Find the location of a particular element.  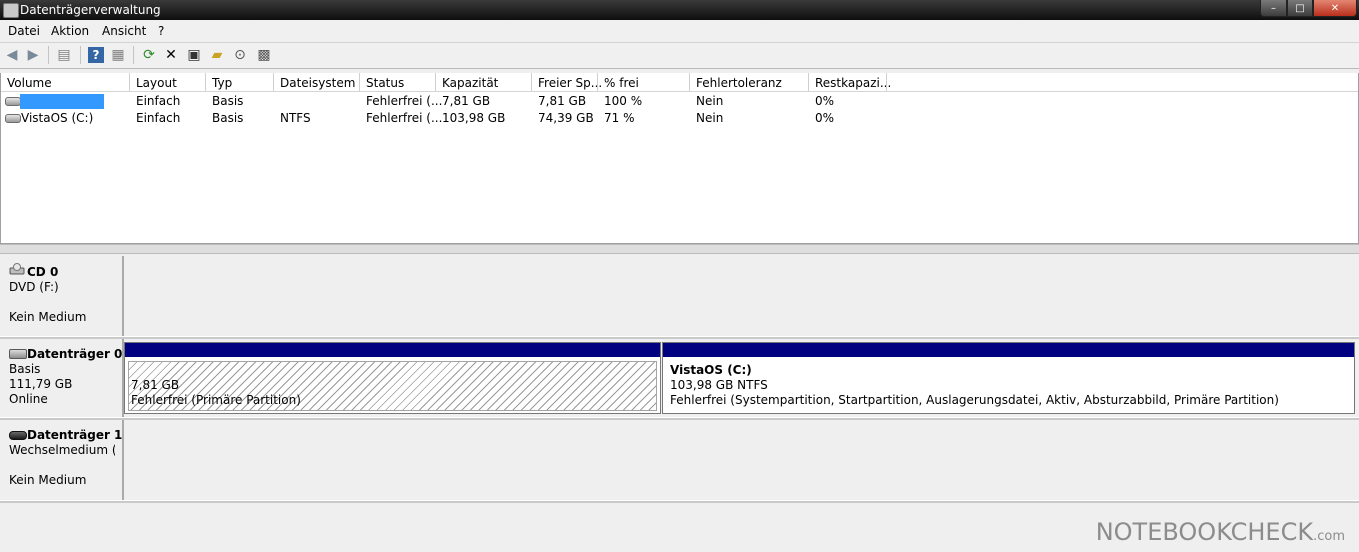

menu-datei: Datei is located at coordinates (24, 31).